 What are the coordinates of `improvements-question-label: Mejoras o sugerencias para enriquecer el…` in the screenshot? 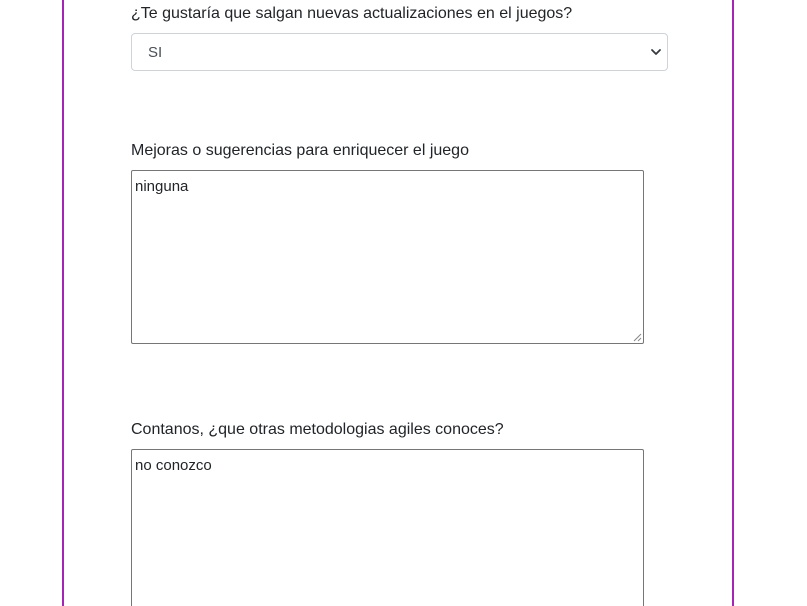 It's located at (300, 150).